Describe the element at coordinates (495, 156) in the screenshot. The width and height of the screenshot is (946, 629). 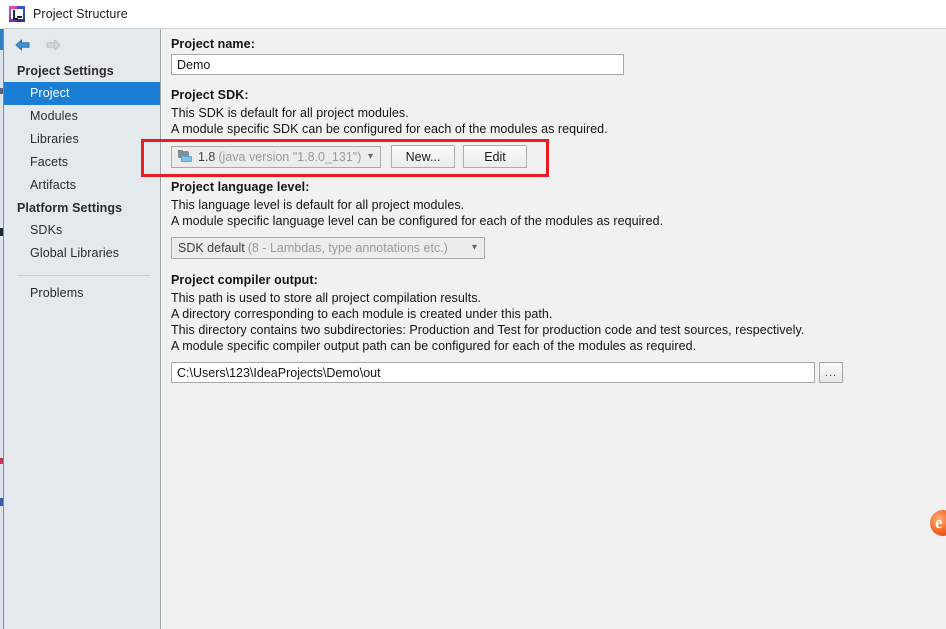
I see `edit-sdk-button: Edit` at that location.